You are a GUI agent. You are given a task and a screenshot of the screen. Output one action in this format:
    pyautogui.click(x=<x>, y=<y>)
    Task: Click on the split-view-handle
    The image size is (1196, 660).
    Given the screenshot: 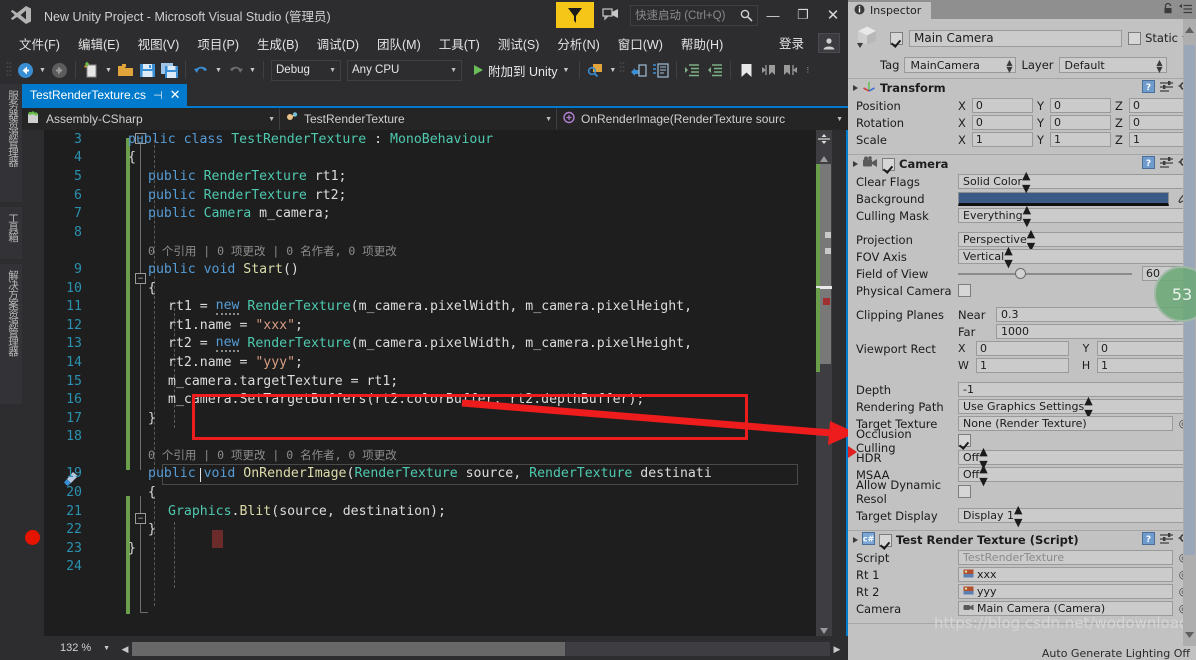 What is the action you would take?
    pyautogui.click(x=824, y=139)
    